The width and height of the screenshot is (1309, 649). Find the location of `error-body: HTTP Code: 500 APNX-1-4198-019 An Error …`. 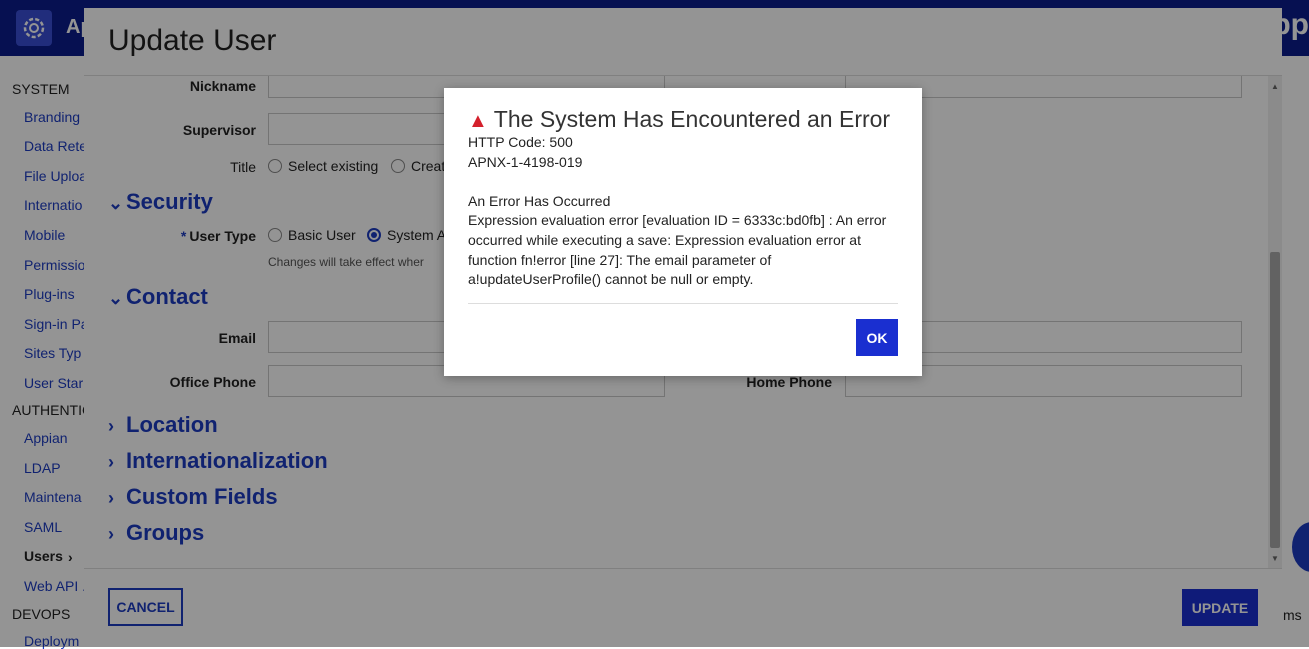

error-body: HTTP Code: 500 APNX-1-4198-019 An Error … is located at coordinates (684, 211).